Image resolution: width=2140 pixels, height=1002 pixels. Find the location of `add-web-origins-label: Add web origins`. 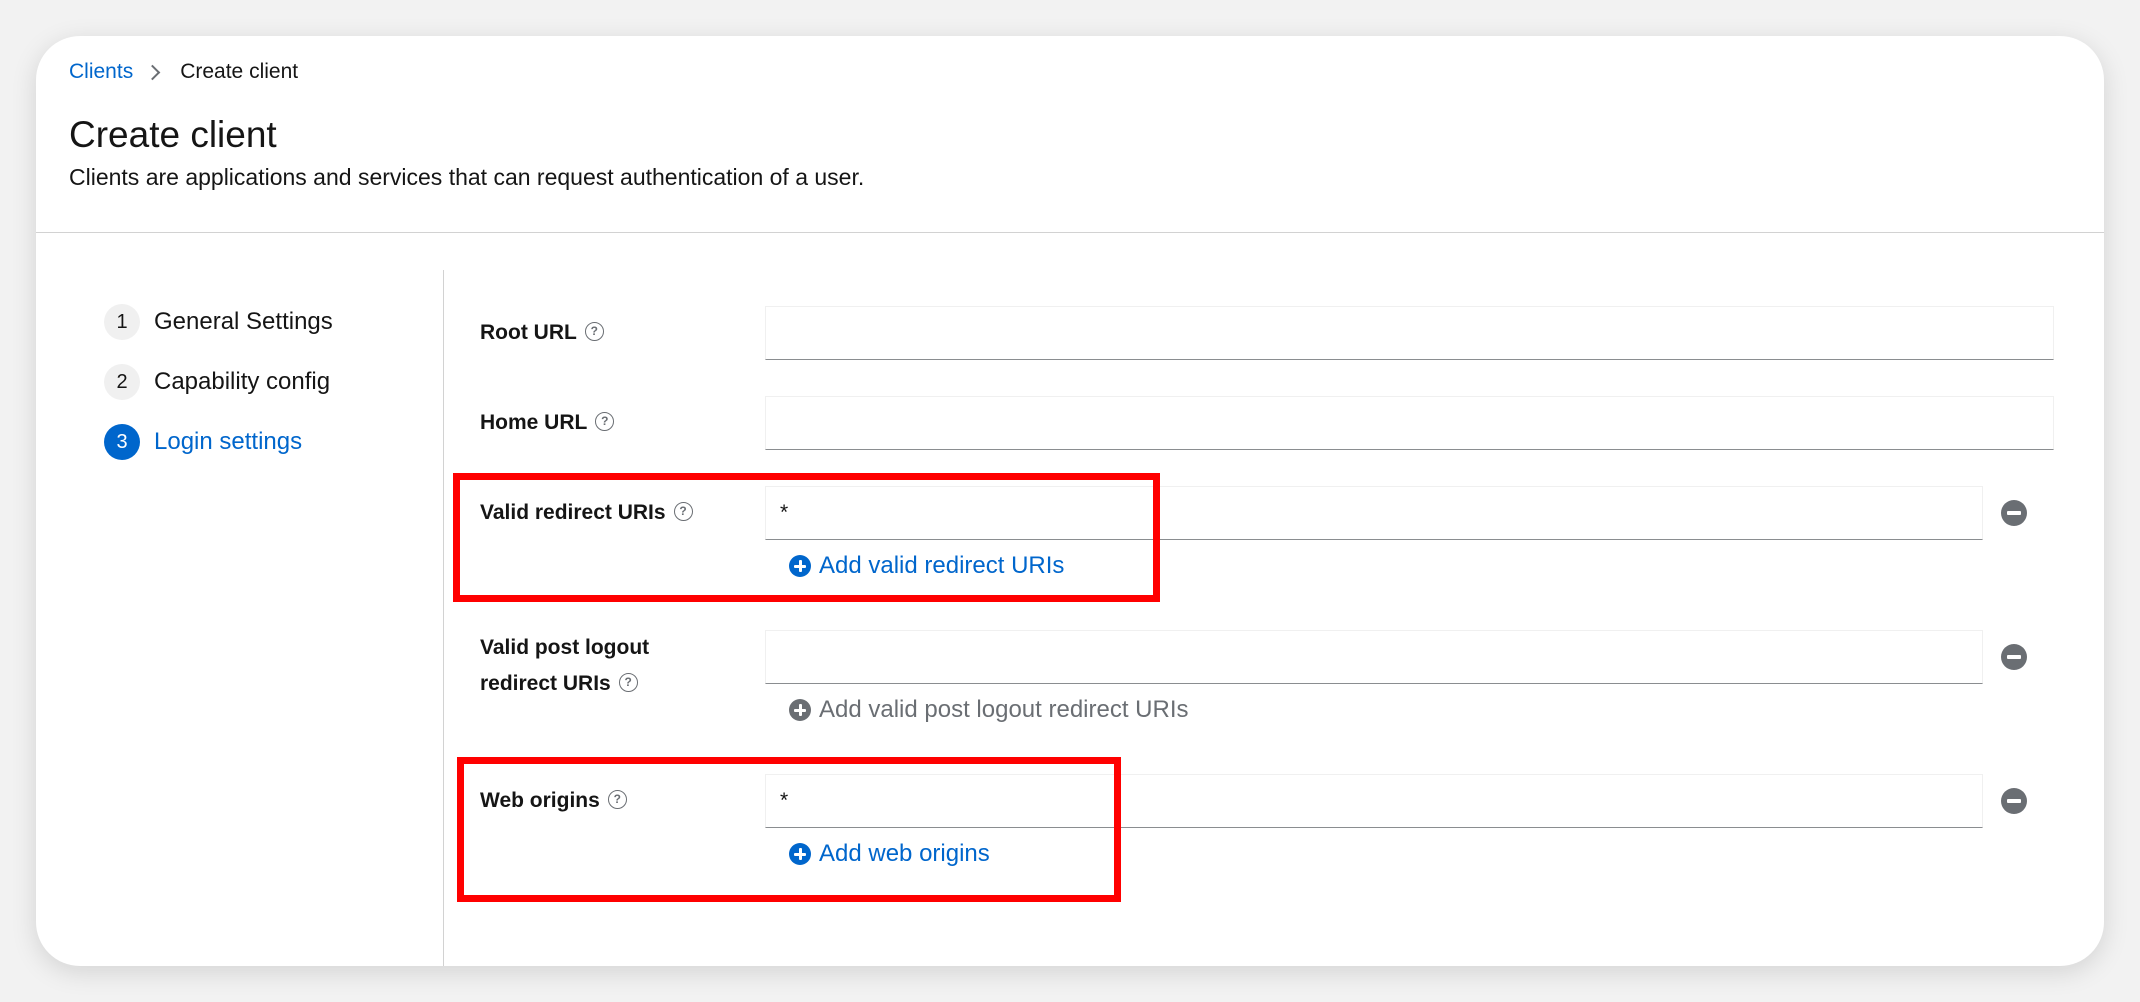

add-web-origins-label: Add web origins is located at coordinates (904, 853).